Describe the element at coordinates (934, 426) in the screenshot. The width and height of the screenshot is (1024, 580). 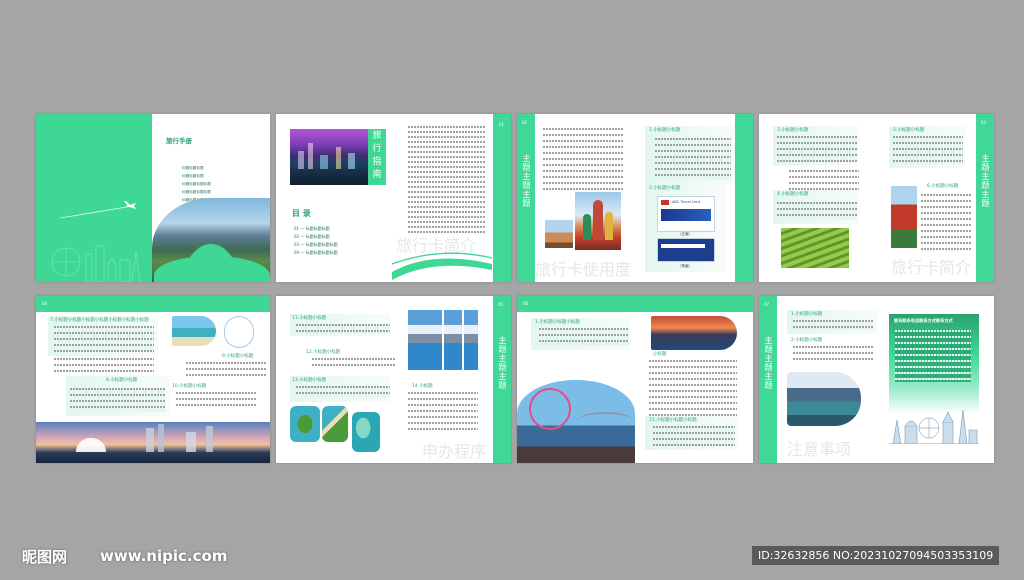
I see `world-landmarks-illustration` at that location.